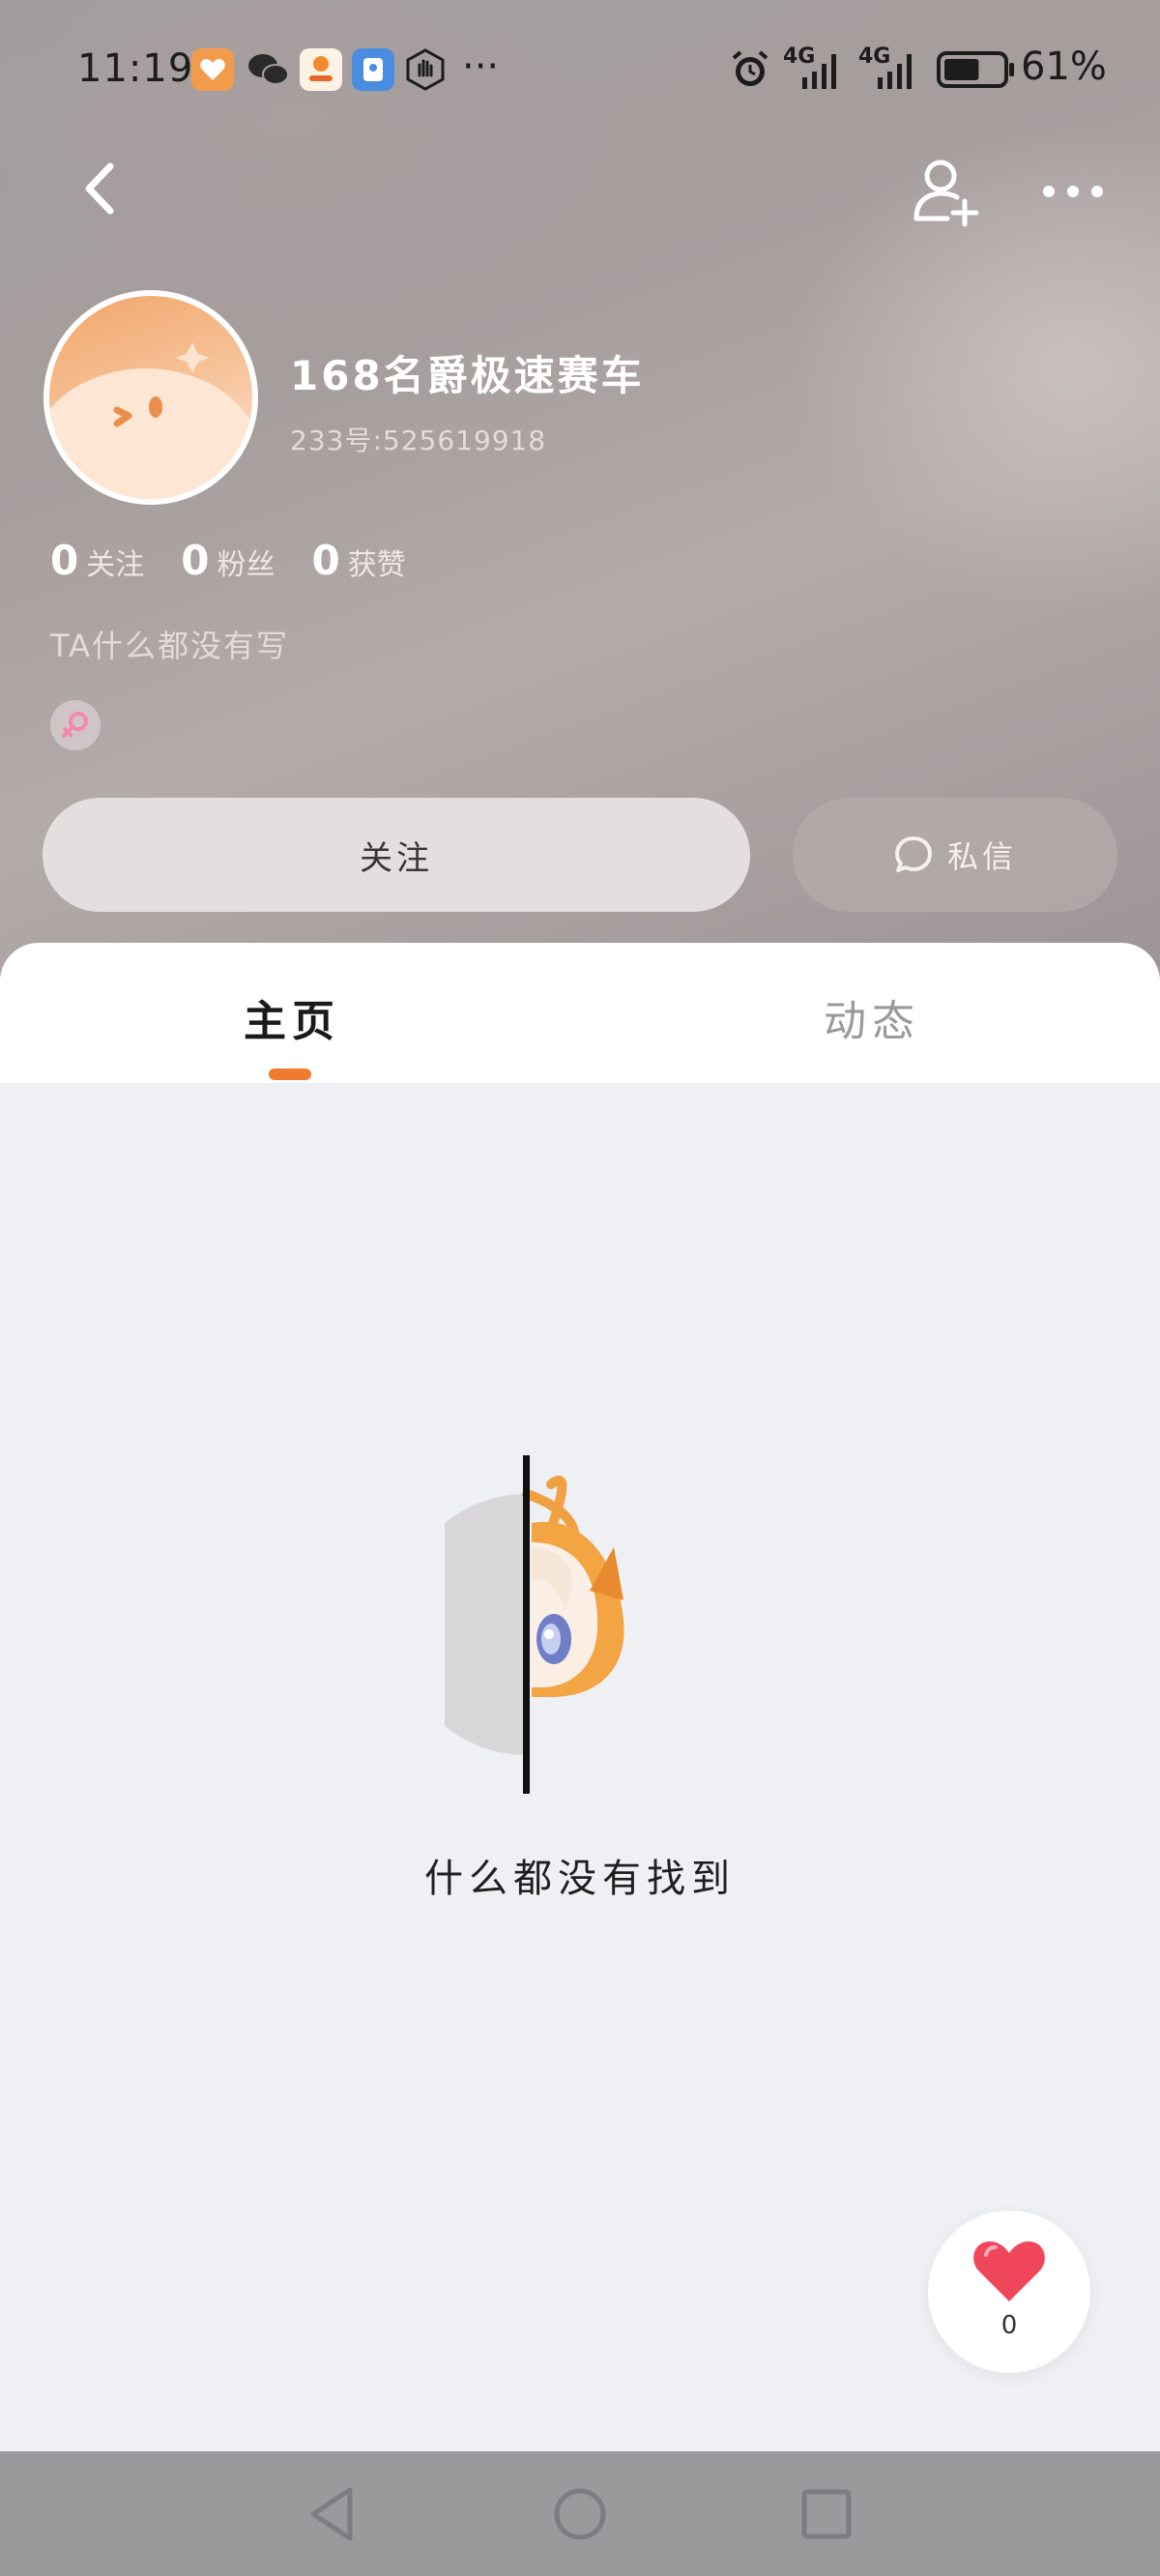  I want to click on like-count: 0, so click(1009, 2325).